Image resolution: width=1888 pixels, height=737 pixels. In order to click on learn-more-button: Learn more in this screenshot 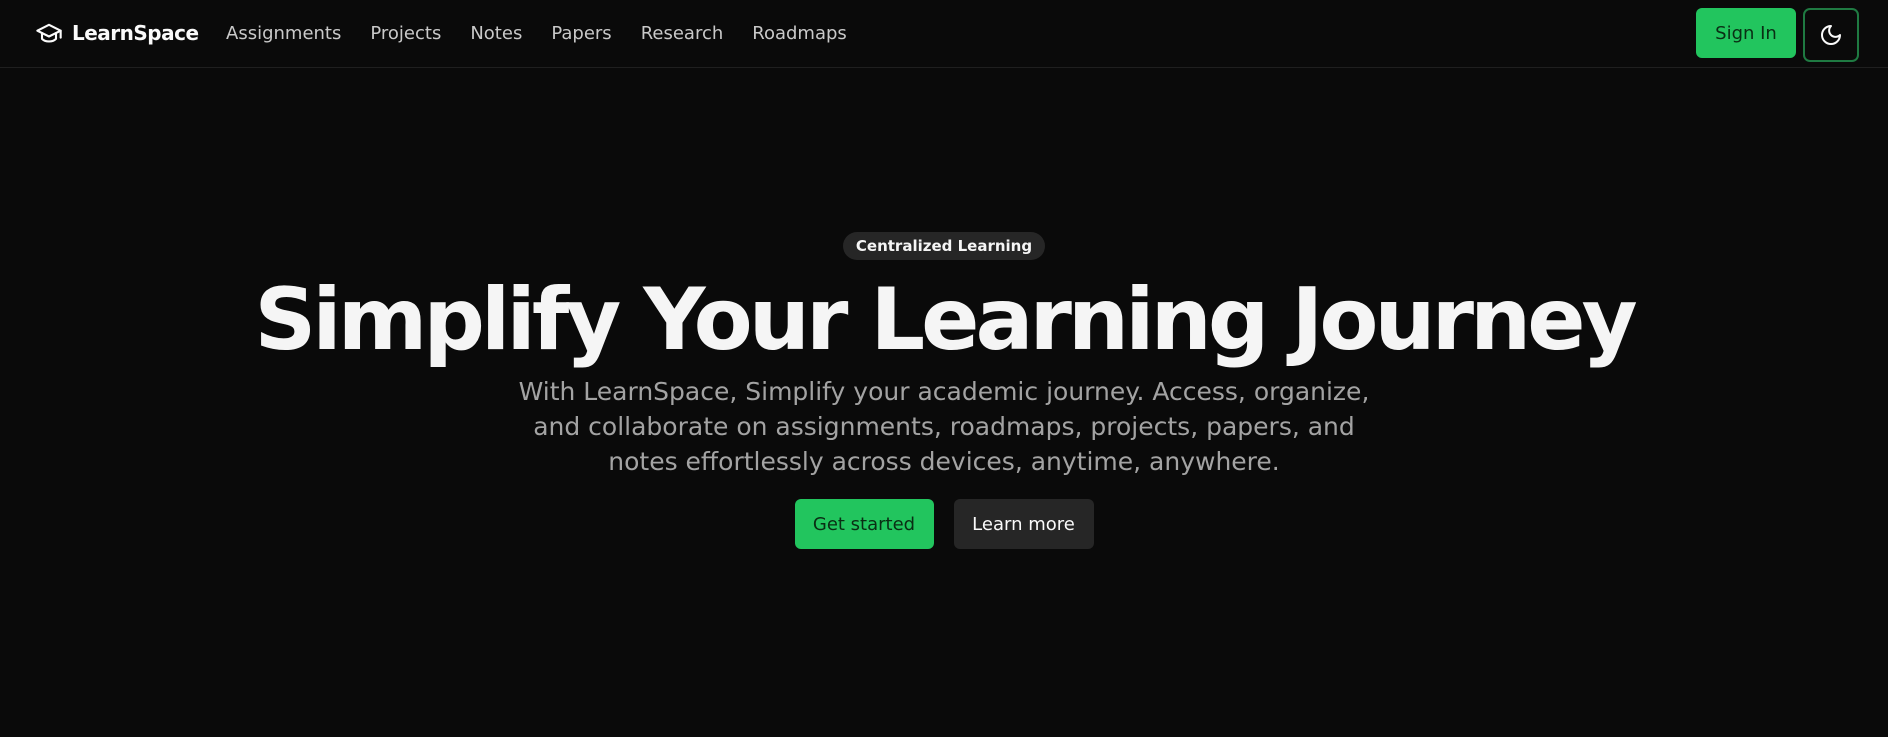, I will do `click(1023, 524)`.